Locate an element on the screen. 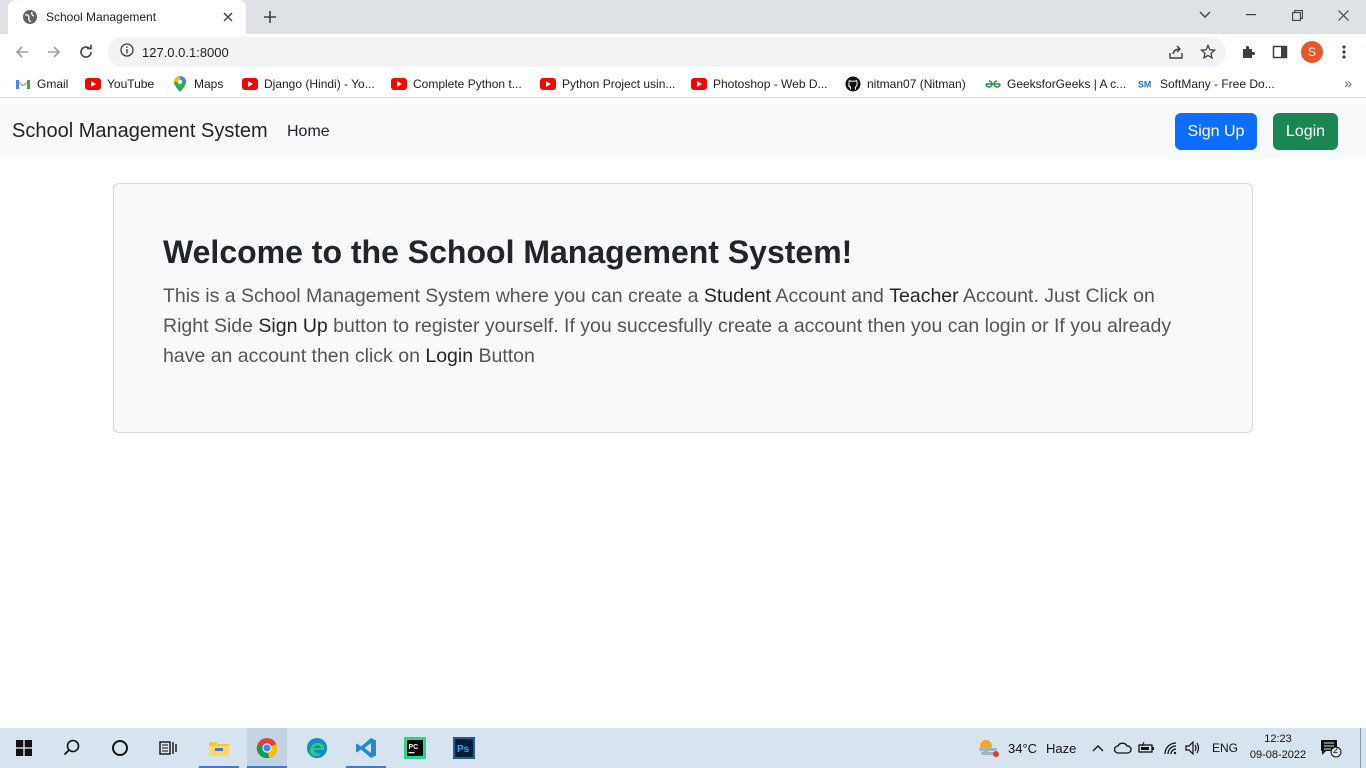  extensions-puzzle-icon is located at coordinates (1248, 52).